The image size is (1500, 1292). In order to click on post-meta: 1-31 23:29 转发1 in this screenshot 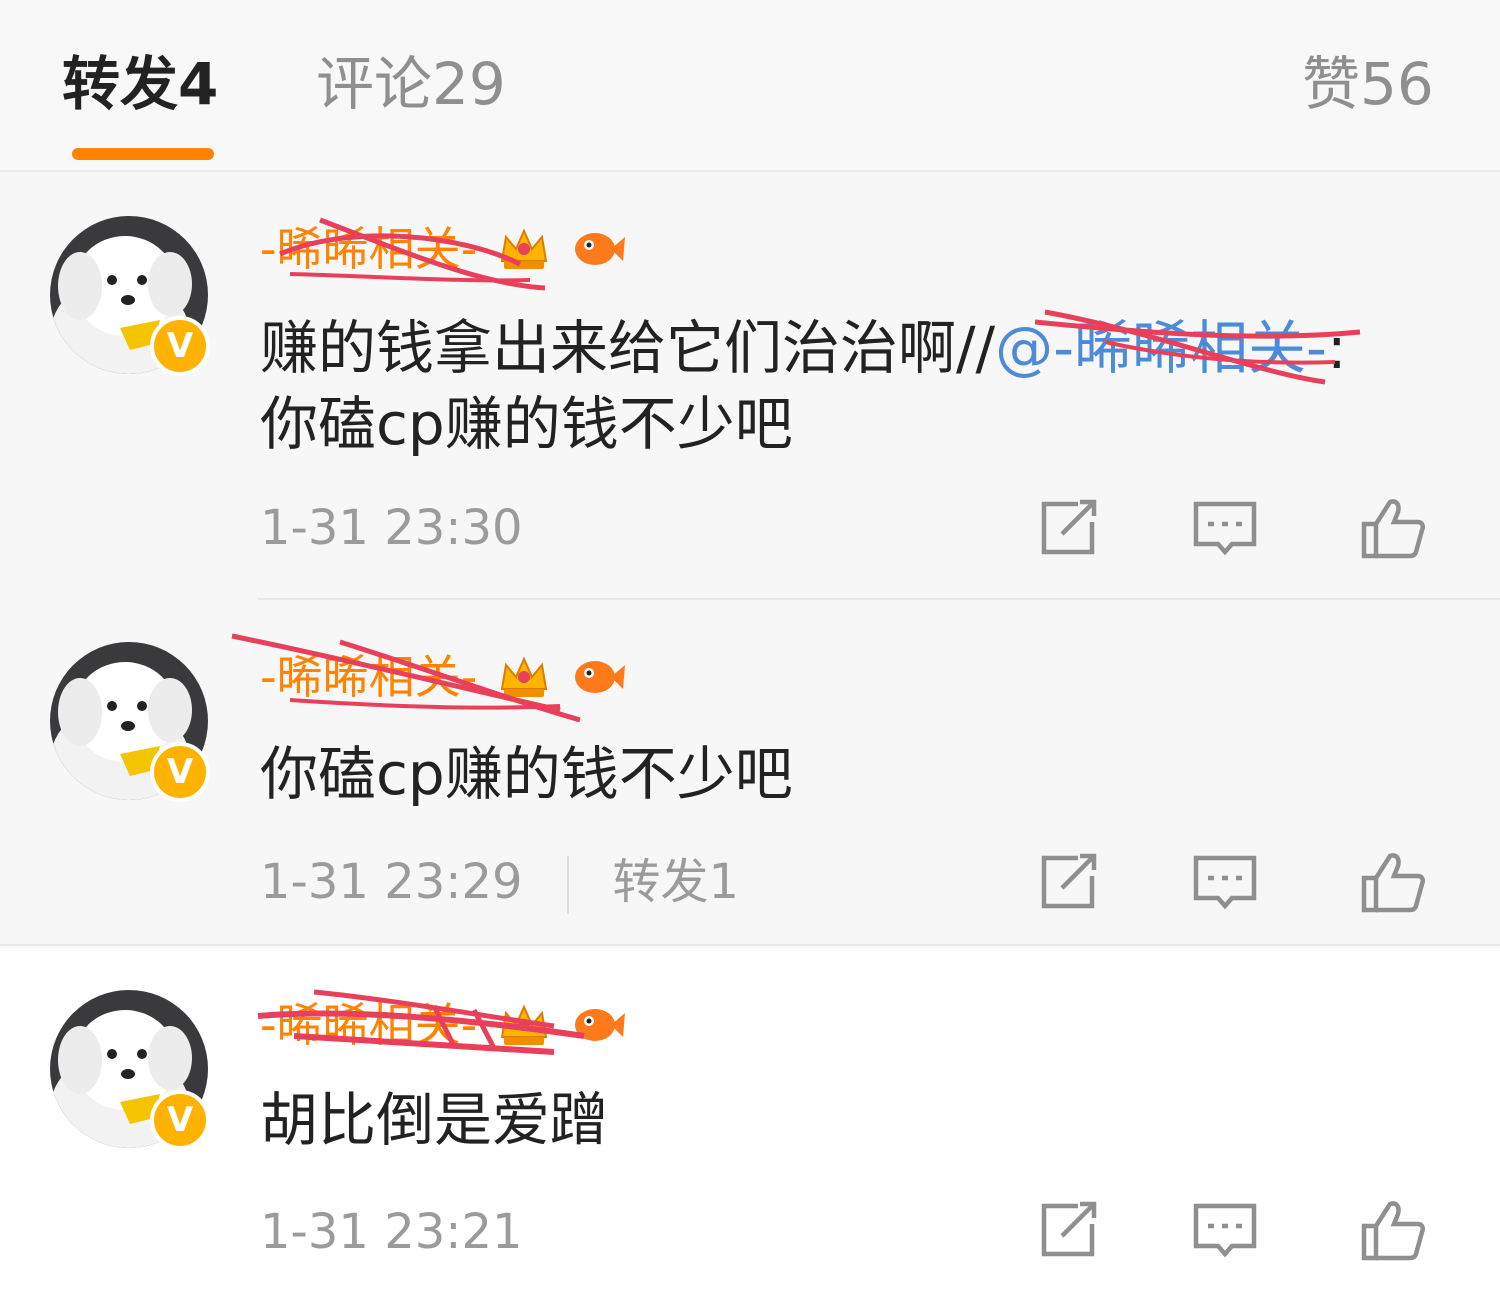, I will do `click(499, 883)`.